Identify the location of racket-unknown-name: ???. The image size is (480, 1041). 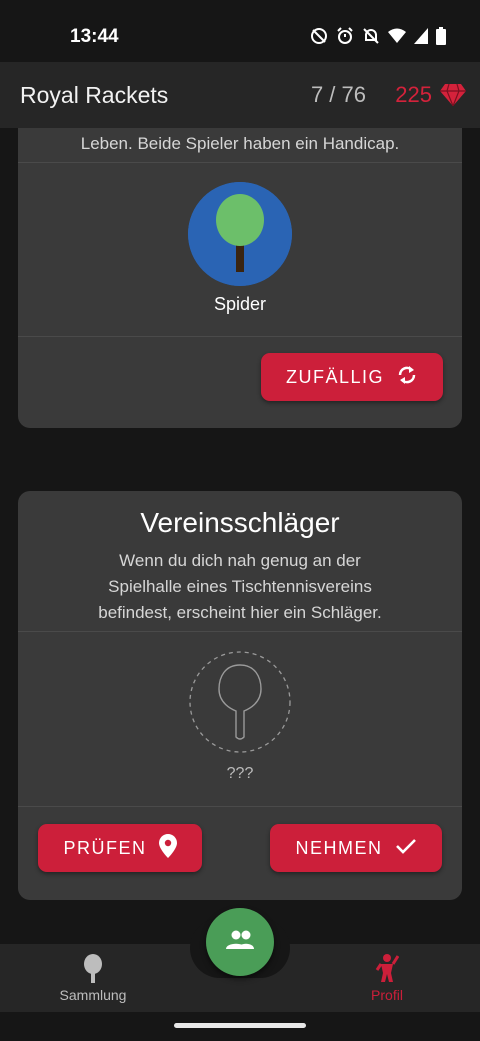
(240, 773).